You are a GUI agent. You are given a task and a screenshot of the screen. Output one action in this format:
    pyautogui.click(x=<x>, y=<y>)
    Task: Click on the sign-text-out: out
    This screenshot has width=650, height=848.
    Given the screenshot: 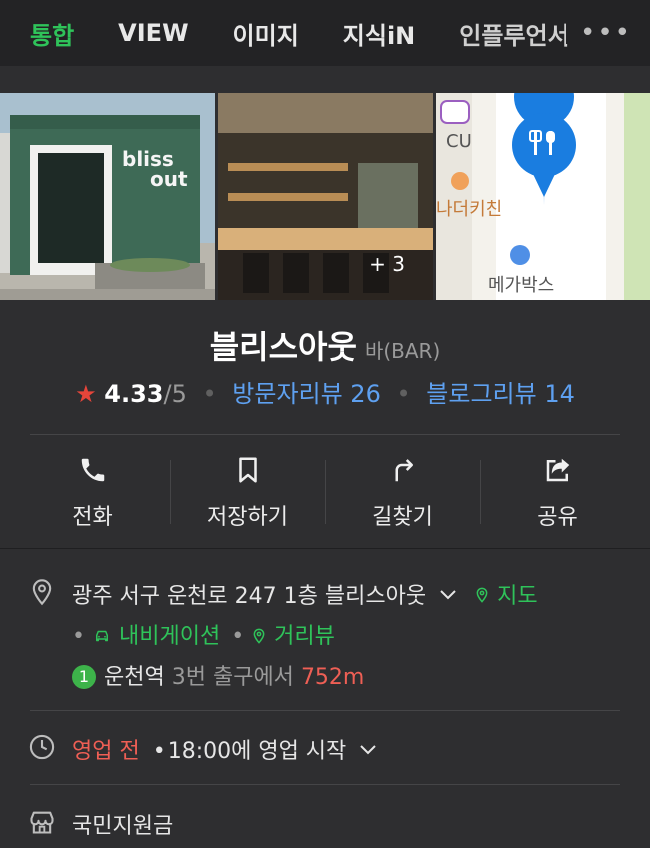 What is the action you would take?
    pyautogui.click(x=169, y=179)
    